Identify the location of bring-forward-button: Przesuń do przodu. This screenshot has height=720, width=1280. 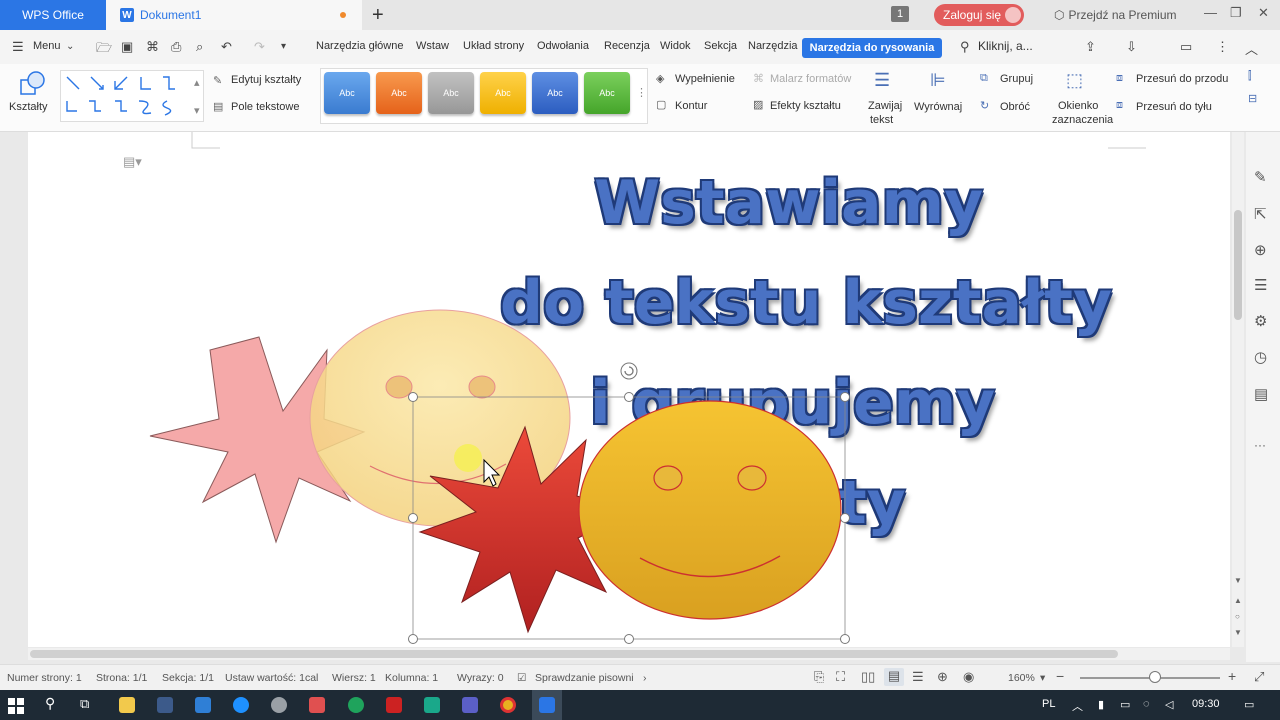
(1182, 79).